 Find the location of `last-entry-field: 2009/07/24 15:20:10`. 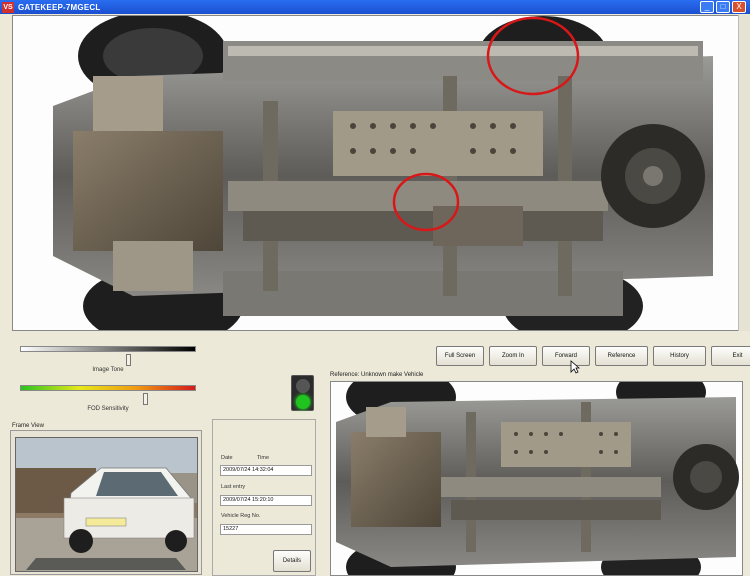

last-entry-field: 2009/07/24 15:20:10 is located at coordinates (266, 500).